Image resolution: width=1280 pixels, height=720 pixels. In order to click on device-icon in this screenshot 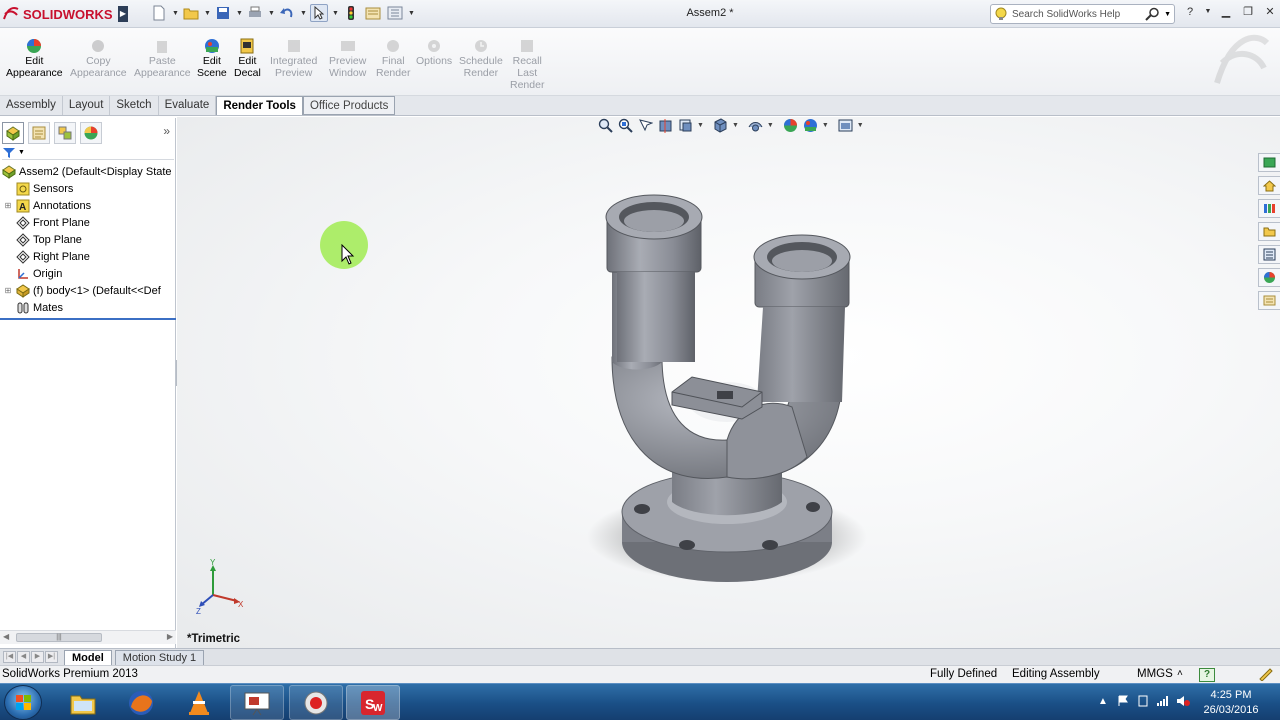, I will do `click(1143, 701)`.